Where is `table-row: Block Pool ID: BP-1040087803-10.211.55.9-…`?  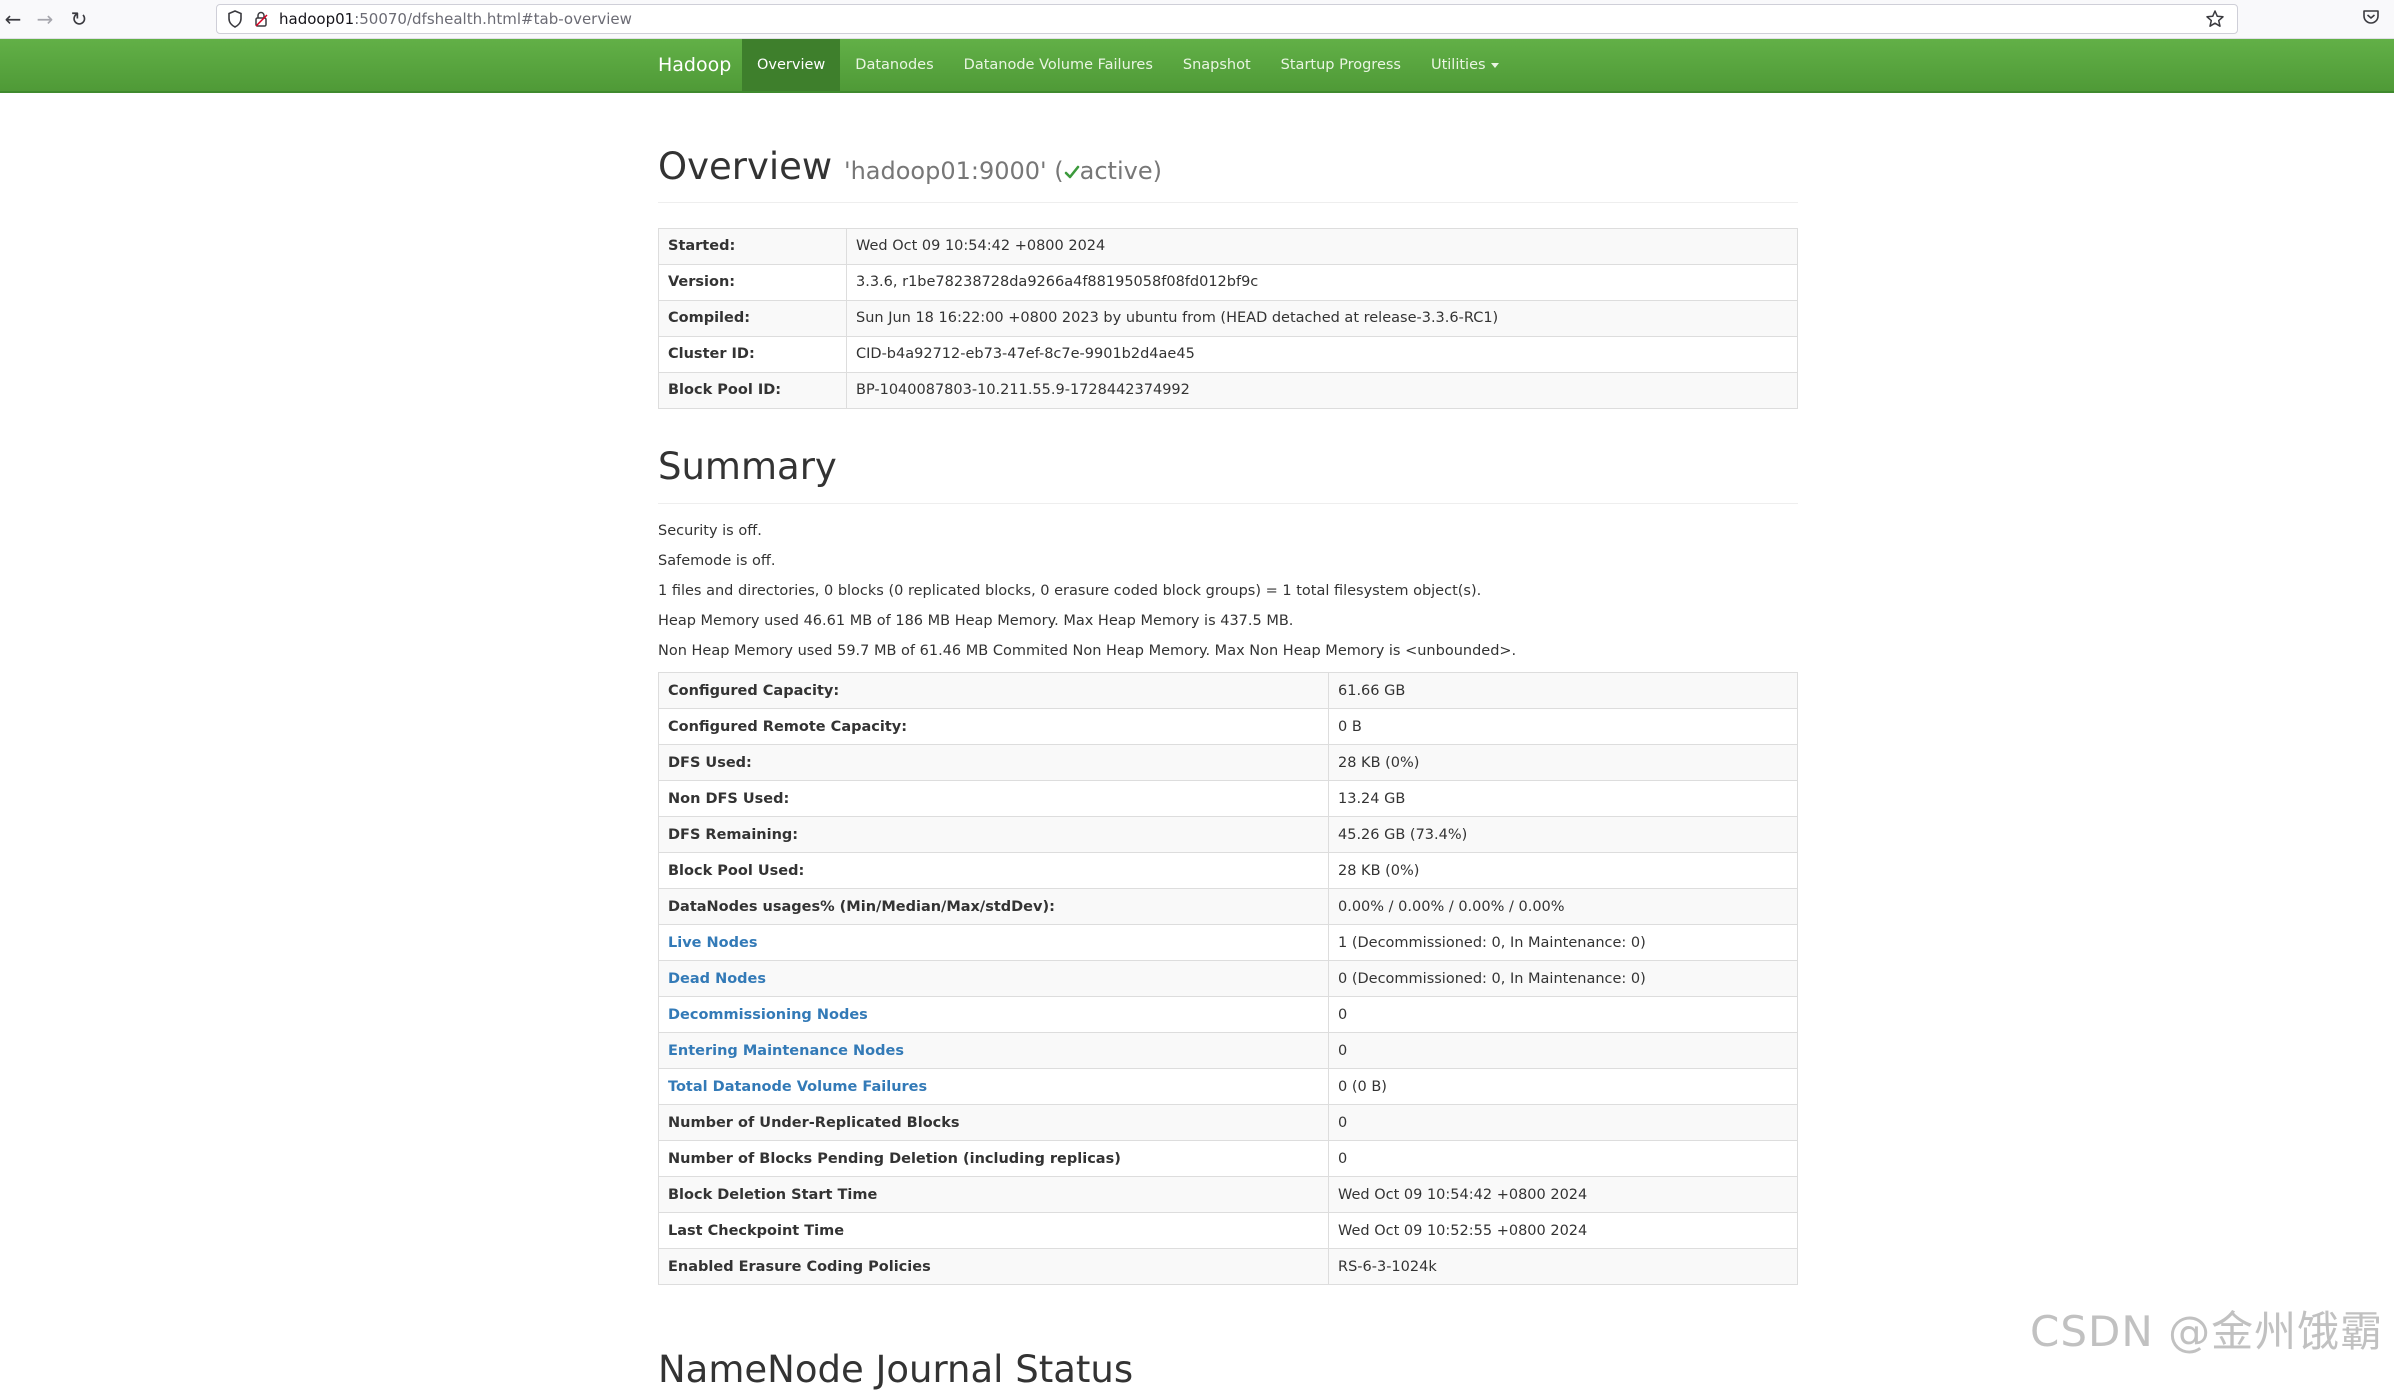
table-row: Block Pool ID: BP-1040087803-10.211.55.9-… is located at coordinates (1228, 390).